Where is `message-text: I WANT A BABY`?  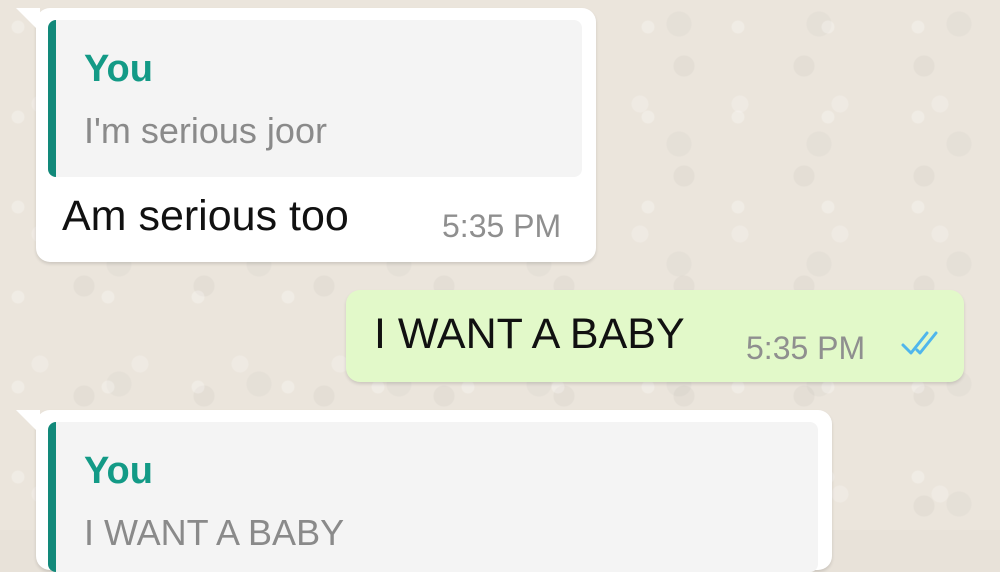 message-text: I WANT A BABY is located at coordinates (529, 334).